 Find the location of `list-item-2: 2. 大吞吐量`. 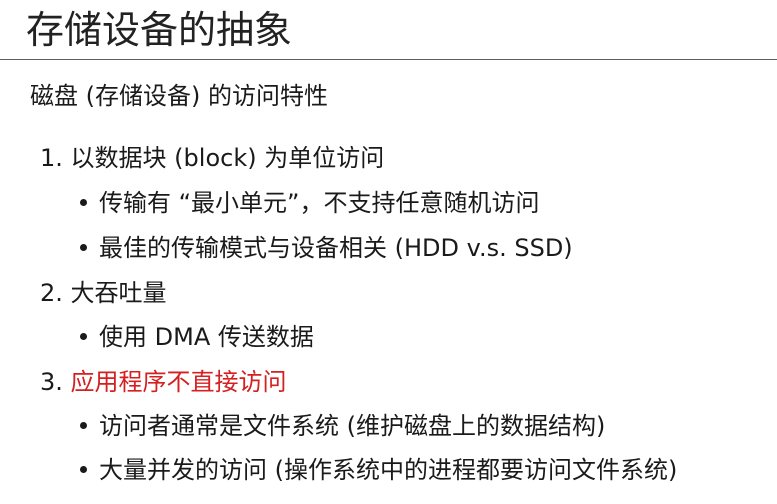

list-item-2: 2. 大吞吐量 is located at coordinates (103, 293).